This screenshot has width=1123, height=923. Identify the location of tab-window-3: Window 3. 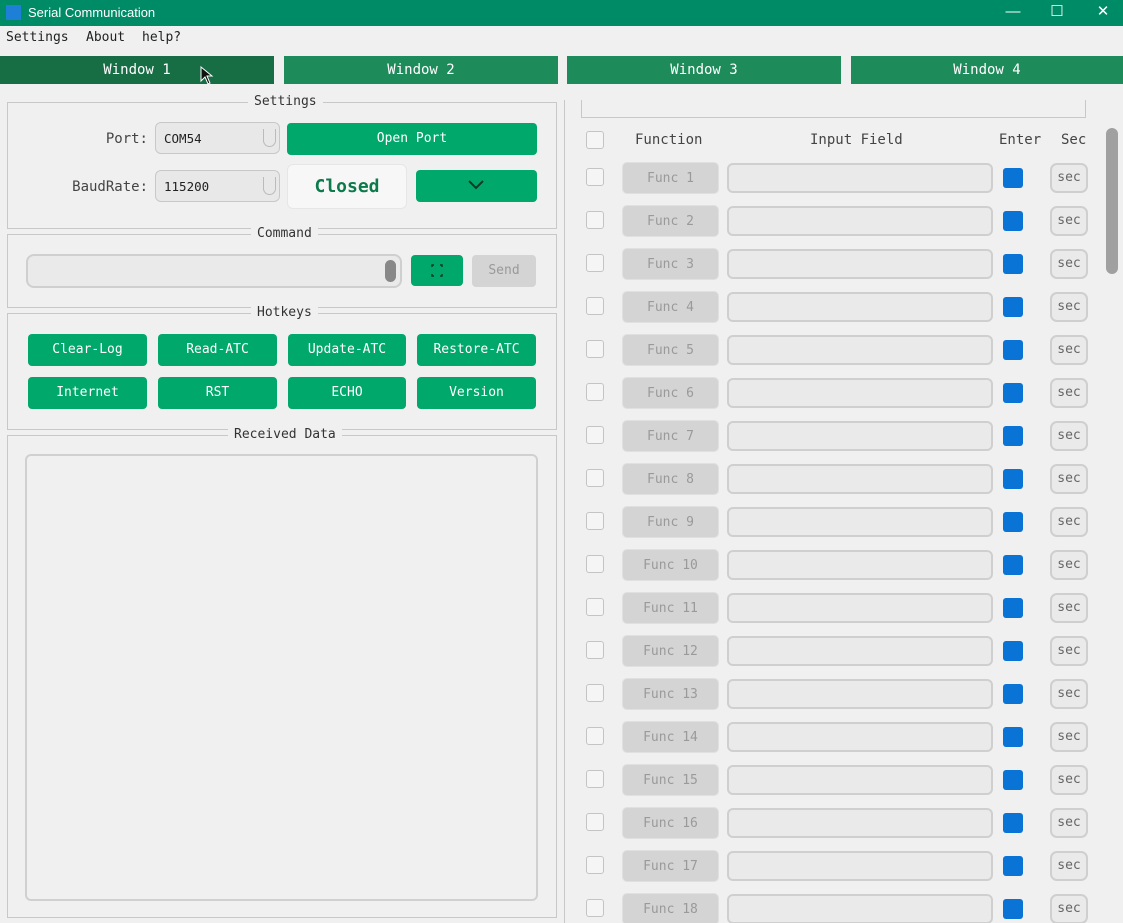
(704, 70).